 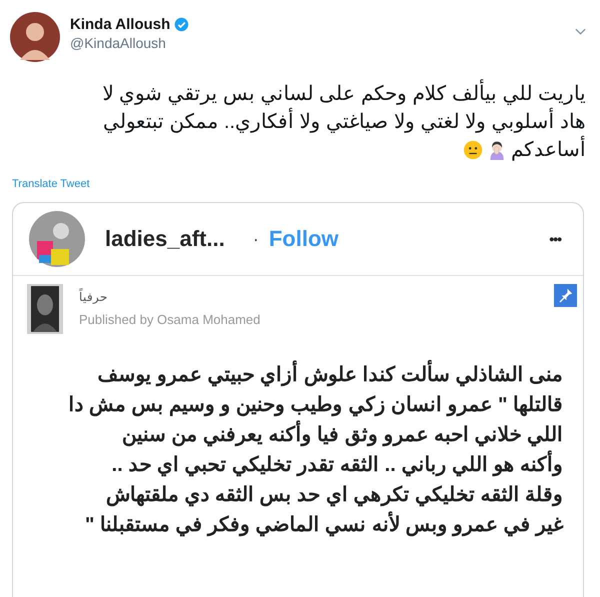 I want to click on article-text-line: غير في عمرو وبس لأنه نسي الماضي وفكر في مستقبلنا ", so click(x=306, y=525).